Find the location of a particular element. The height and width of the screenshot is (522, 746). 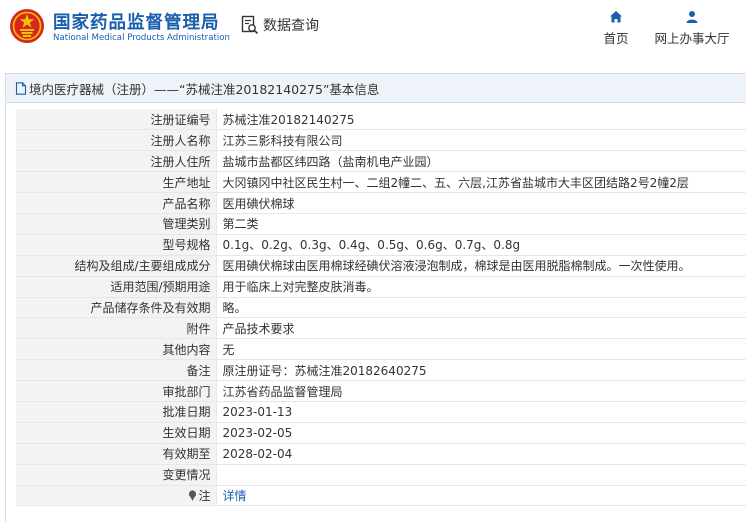

field-label: 注册人名称 is located at coordinates (116, 140).